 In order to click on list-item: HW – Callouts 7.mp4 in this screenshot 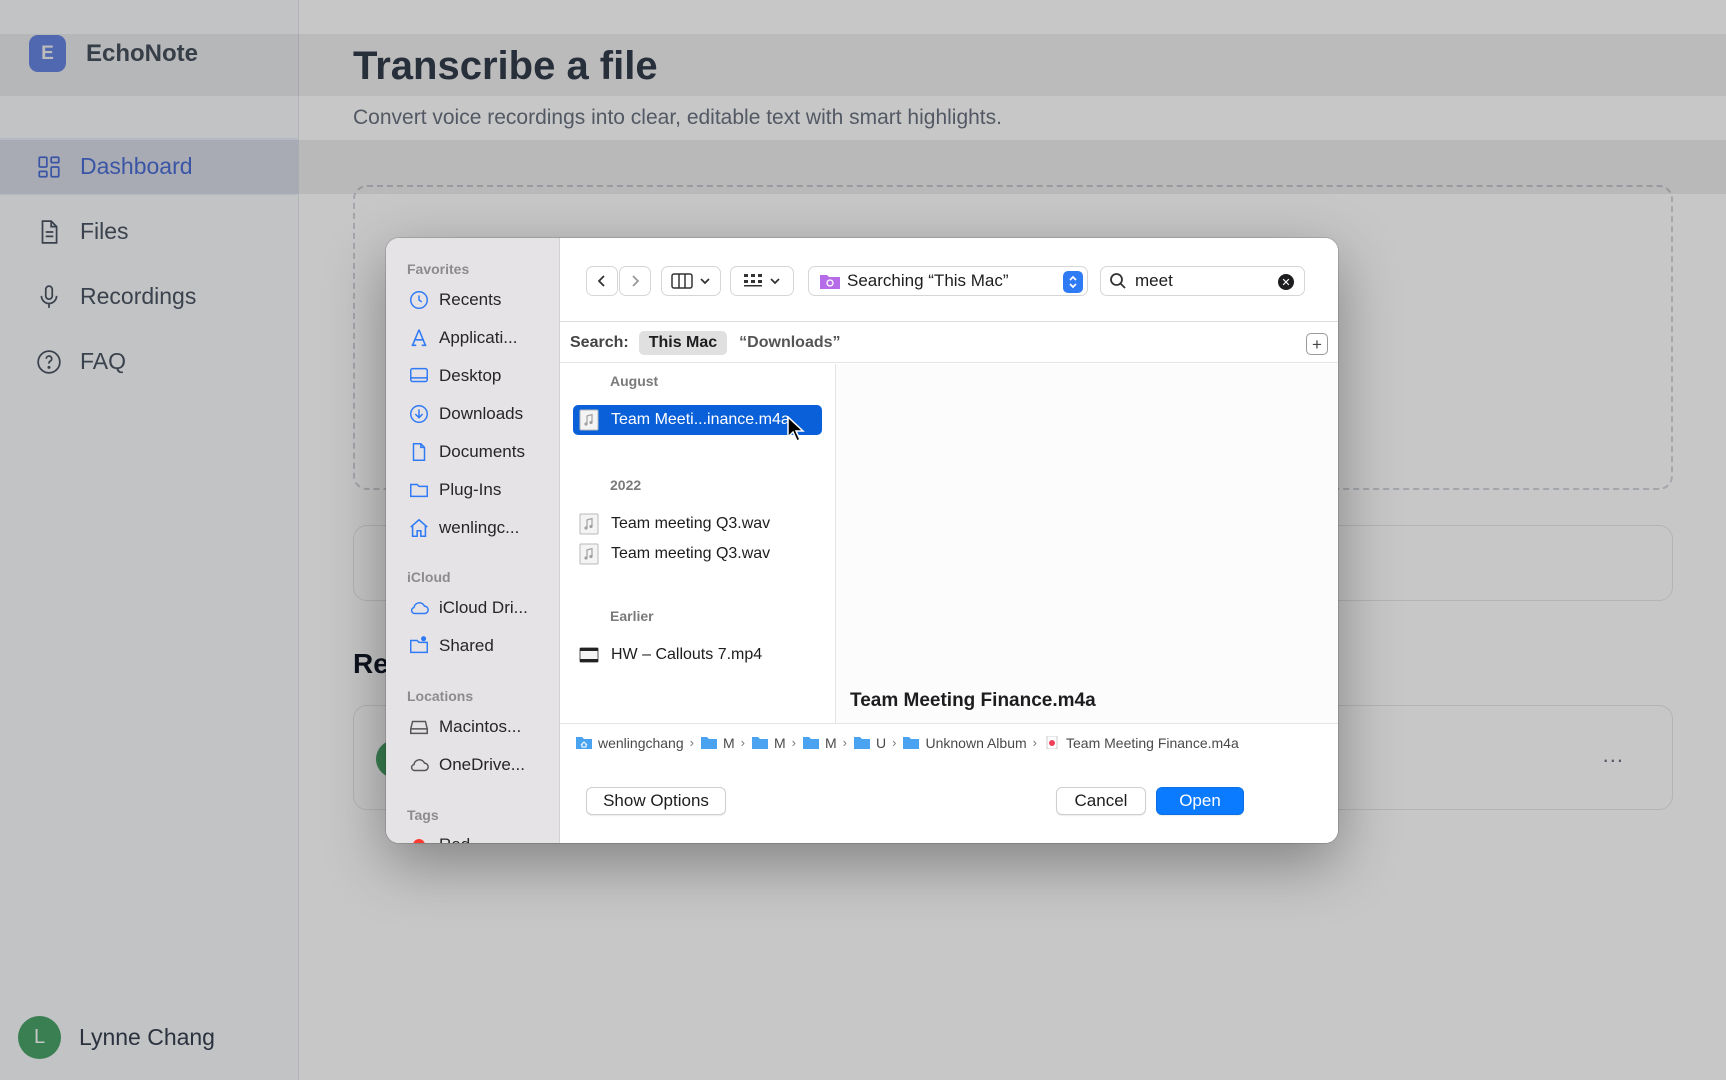, I will do `click(697, 655)`.